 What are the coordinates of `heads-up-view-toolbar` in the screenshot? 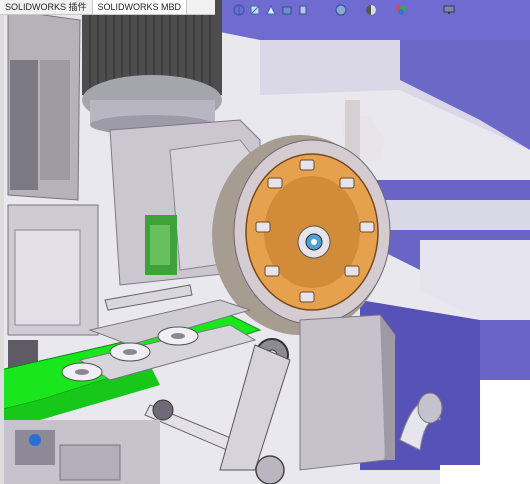 It's located at (372, 11).